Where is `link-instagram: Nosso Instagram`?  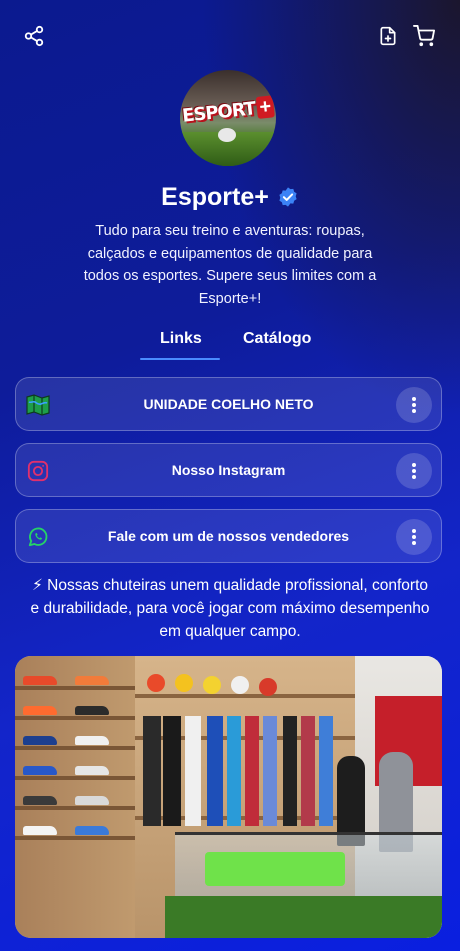 link-instagram: Nosso Instagram is located at coordinates (228, 470).